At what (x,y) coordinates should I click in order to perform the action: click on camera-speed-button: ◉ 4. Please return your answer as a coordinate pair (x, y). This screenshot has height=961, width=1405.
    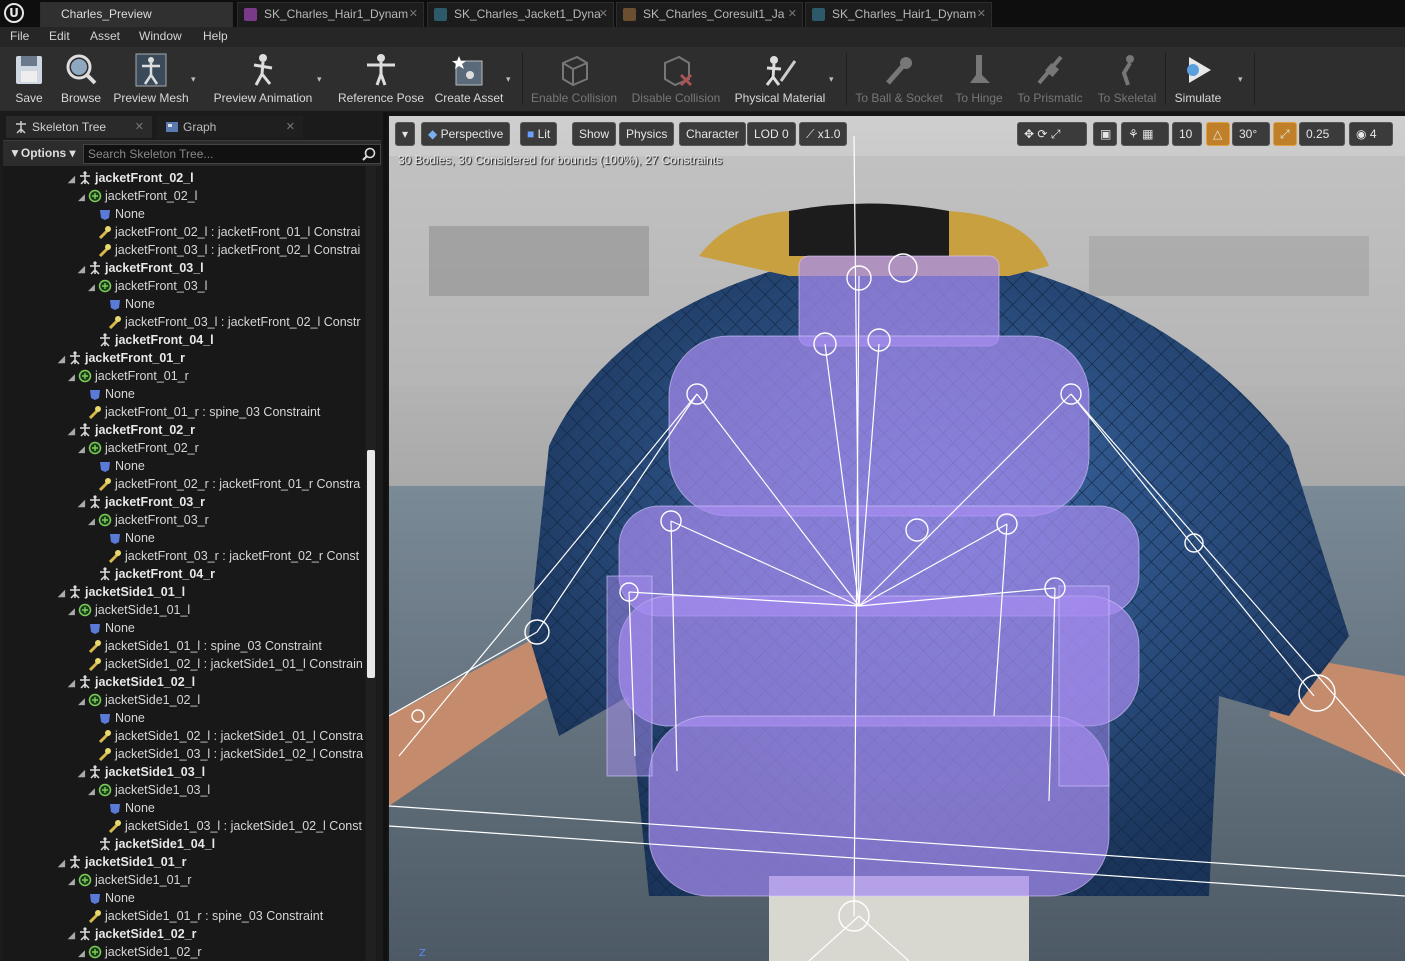
    Looking at the image, I should click on (1371, 134).